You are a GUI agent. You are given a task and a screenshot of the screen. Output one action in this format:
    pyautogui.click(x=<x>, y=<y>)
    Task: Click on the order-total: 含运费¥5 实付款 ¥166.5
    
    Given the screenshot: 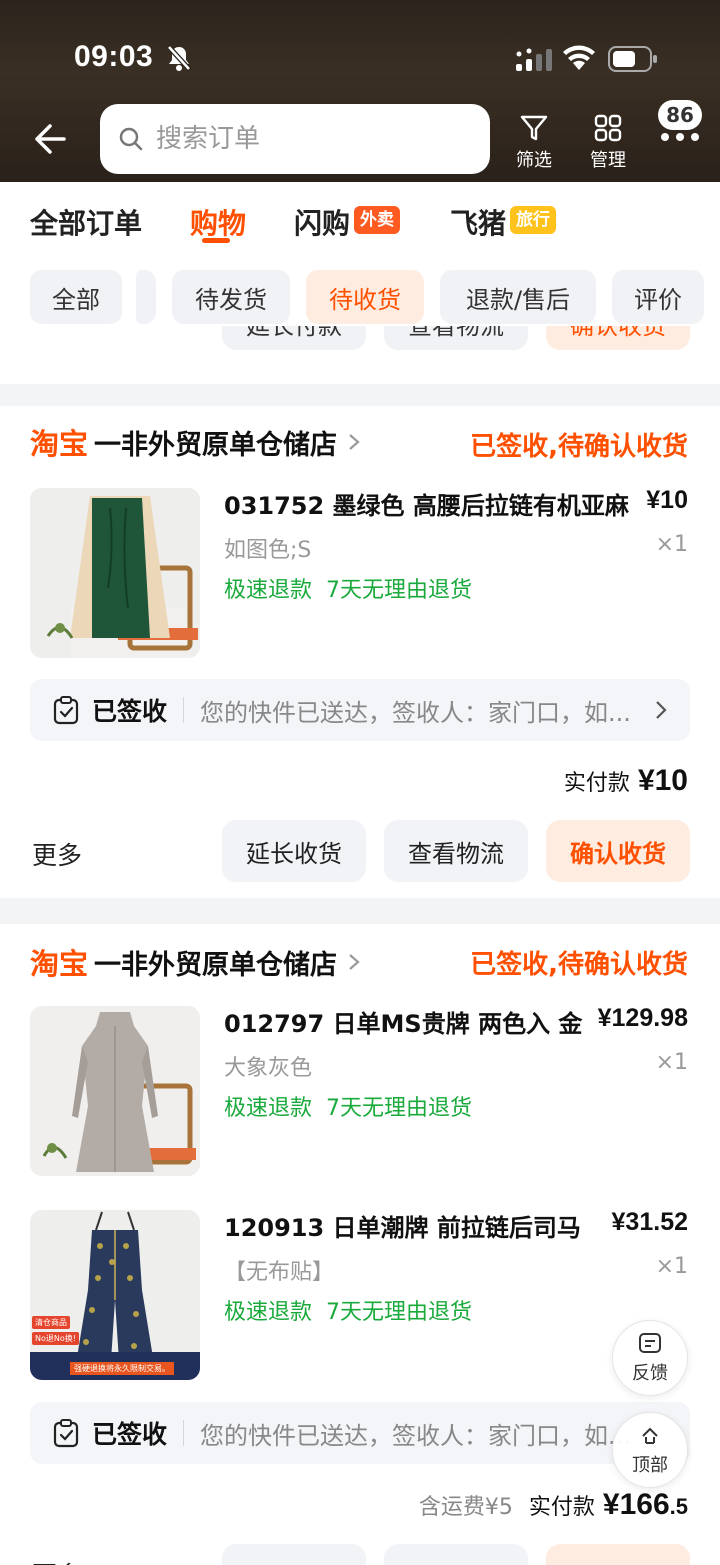 What is the action you would take?
    pyautogui.click(x=553, y=1505)
    